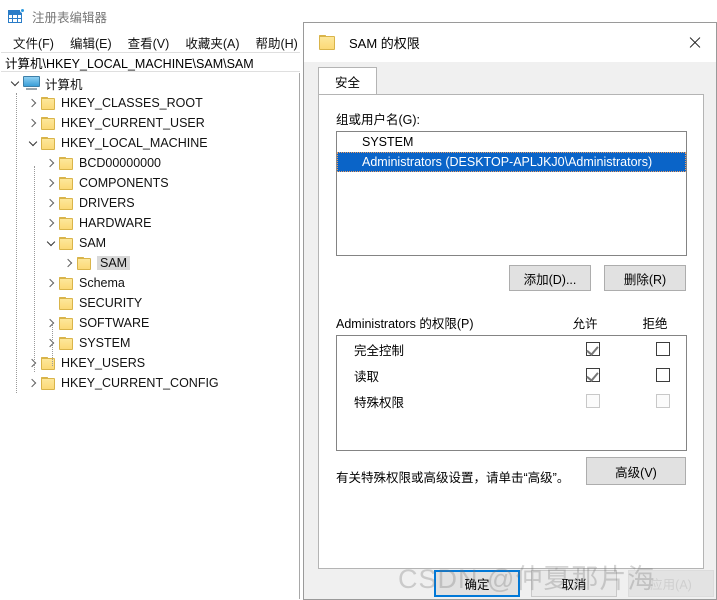 The width and height of the screenshot is (717, 600). I want to click on cancel-button: 取消, so click(574, 583).